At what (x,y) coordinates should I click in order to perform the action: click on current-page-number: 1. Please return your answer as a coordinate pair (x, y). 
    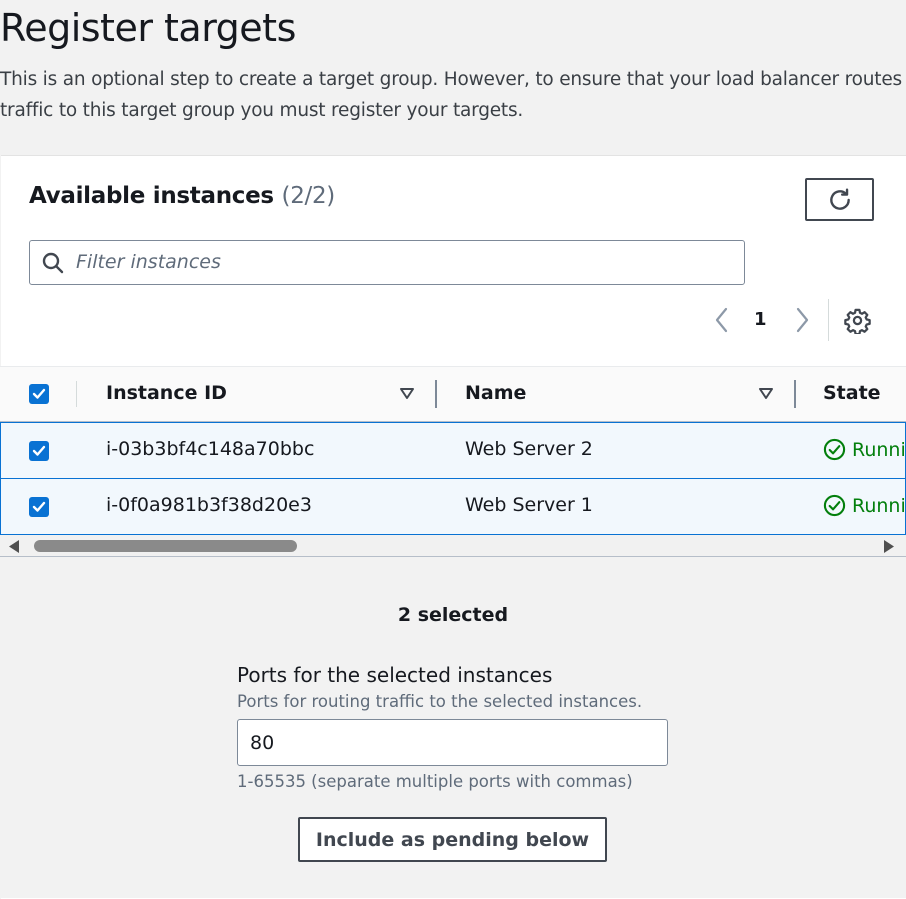
    Looking at the image, I should click on (760, 319).